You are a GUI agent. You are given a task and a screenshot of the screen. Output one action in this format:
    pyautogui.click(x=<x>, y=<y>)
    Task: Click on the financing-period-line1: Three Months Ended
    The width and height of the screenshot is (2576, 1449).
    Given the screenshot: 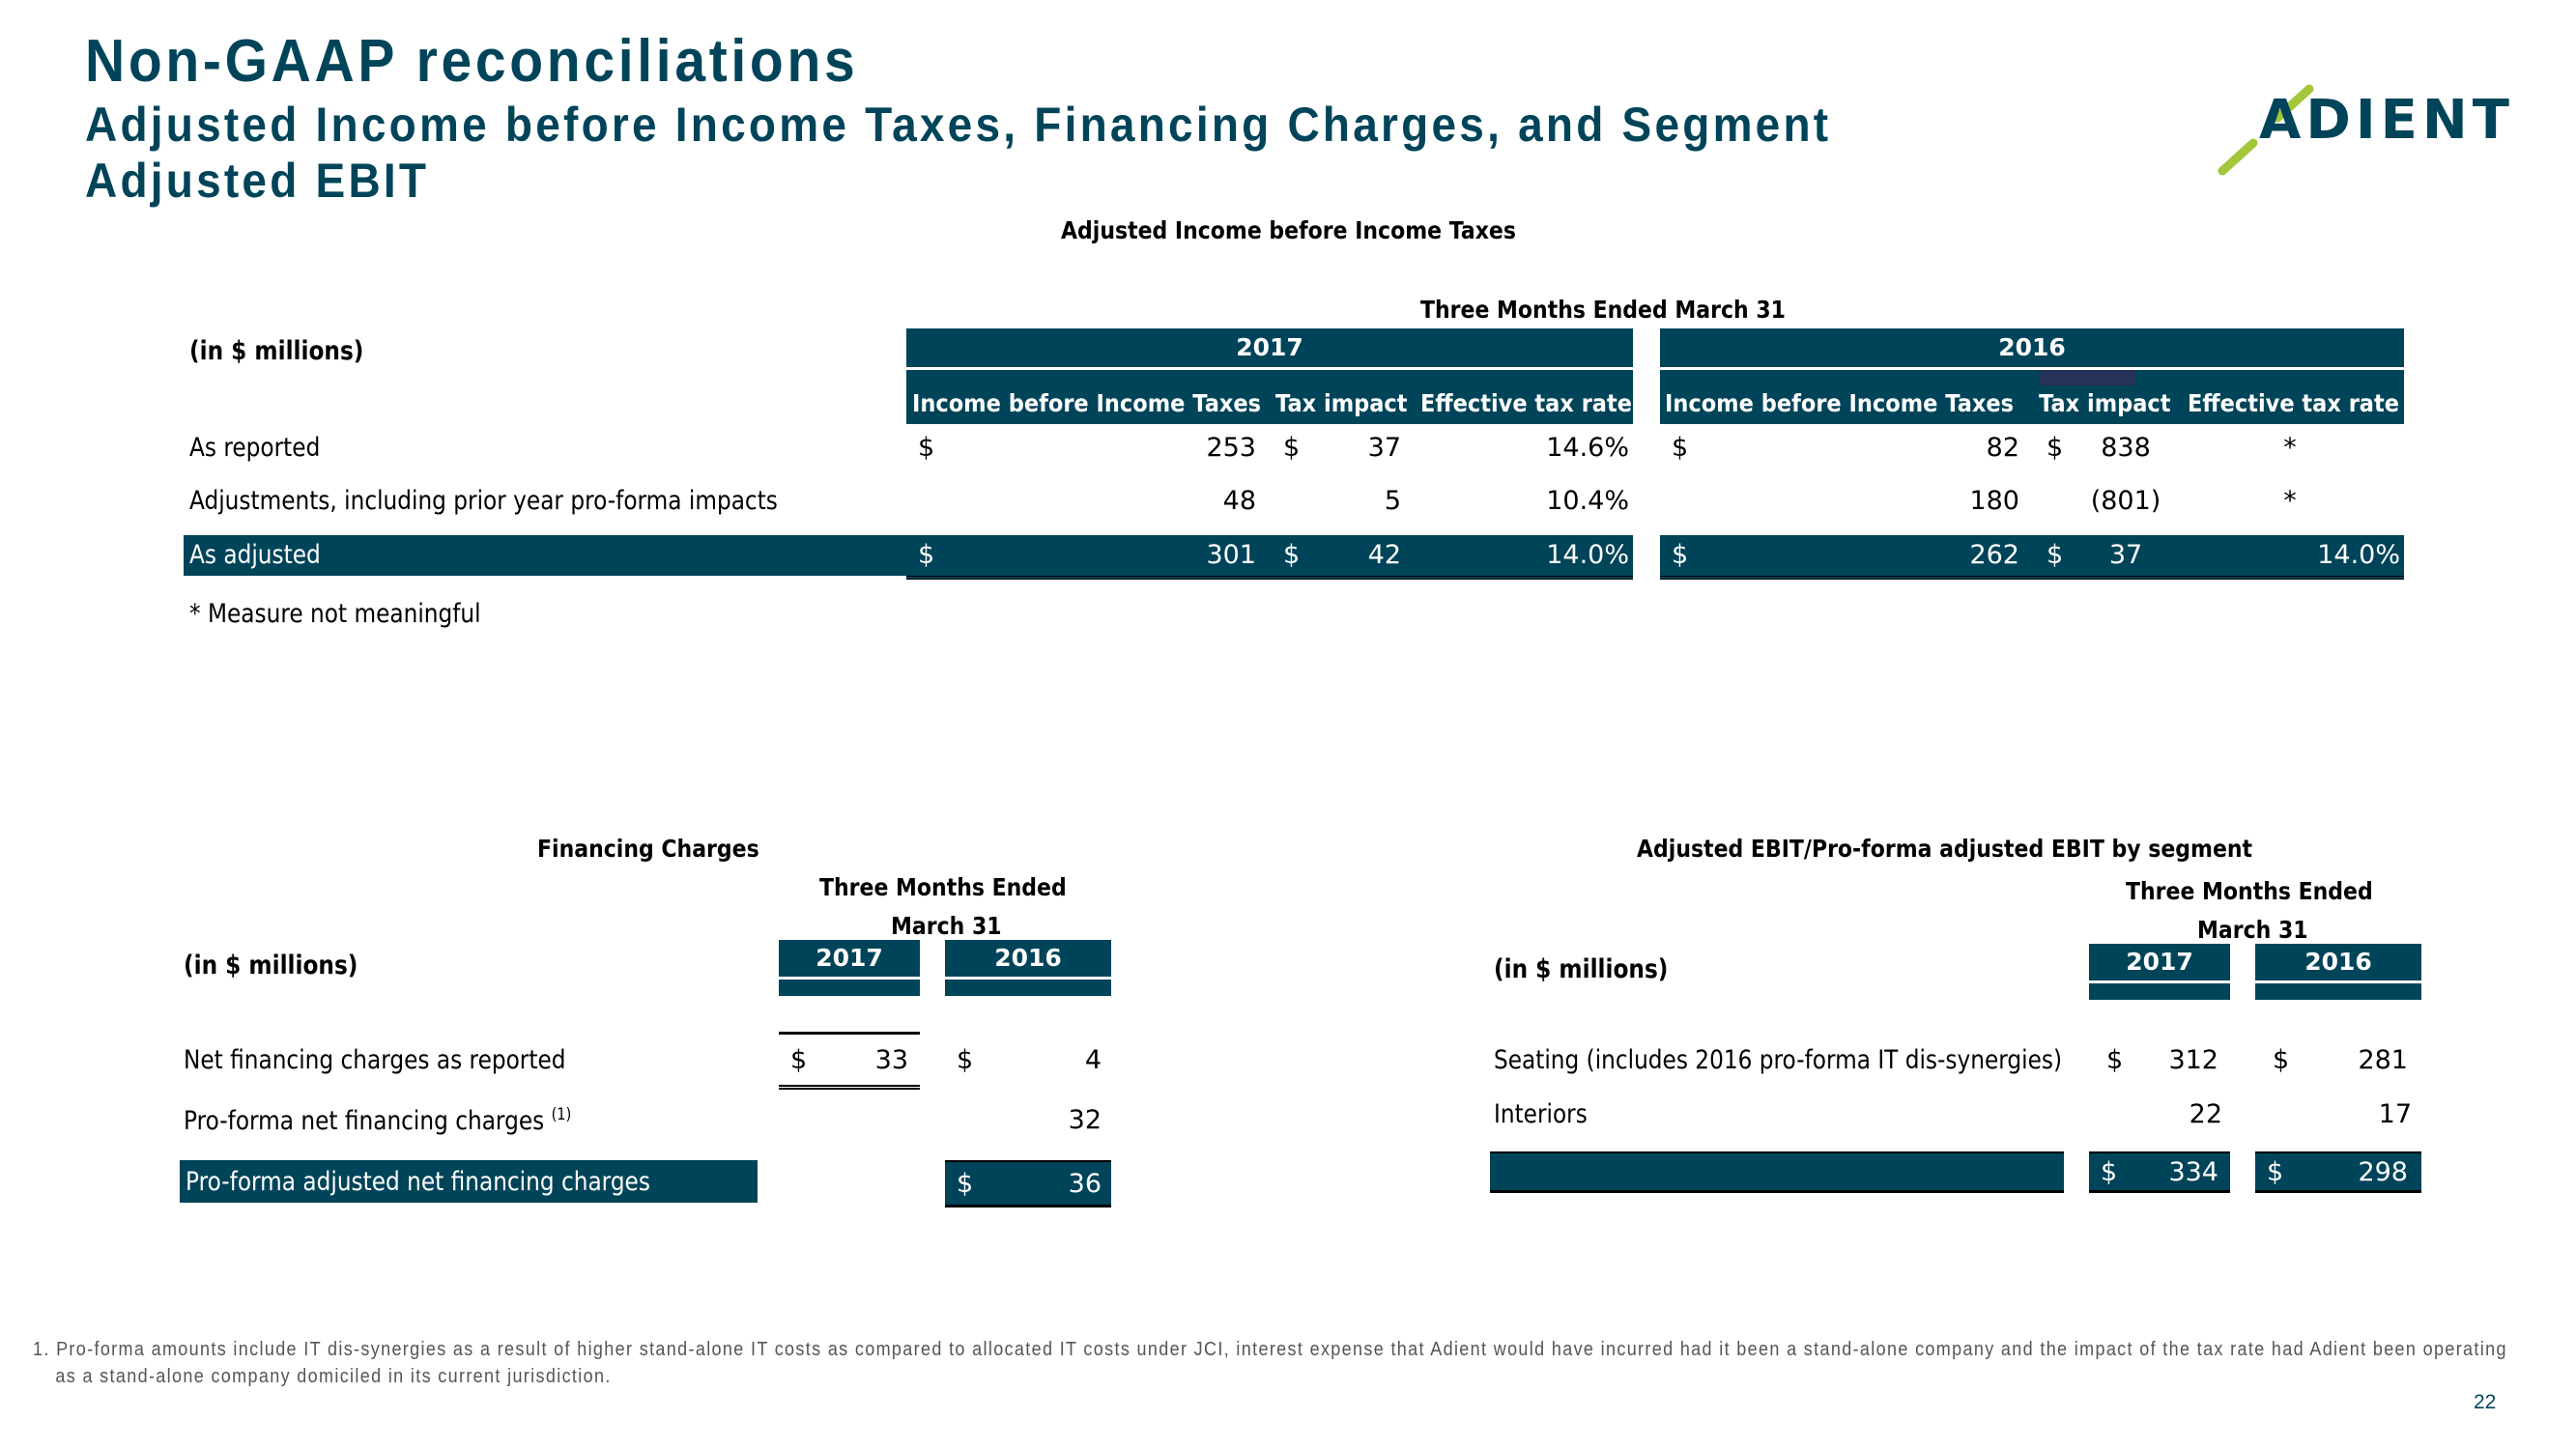 What is the action you would take?
    pyautogui.click(x=943, y=887)
    